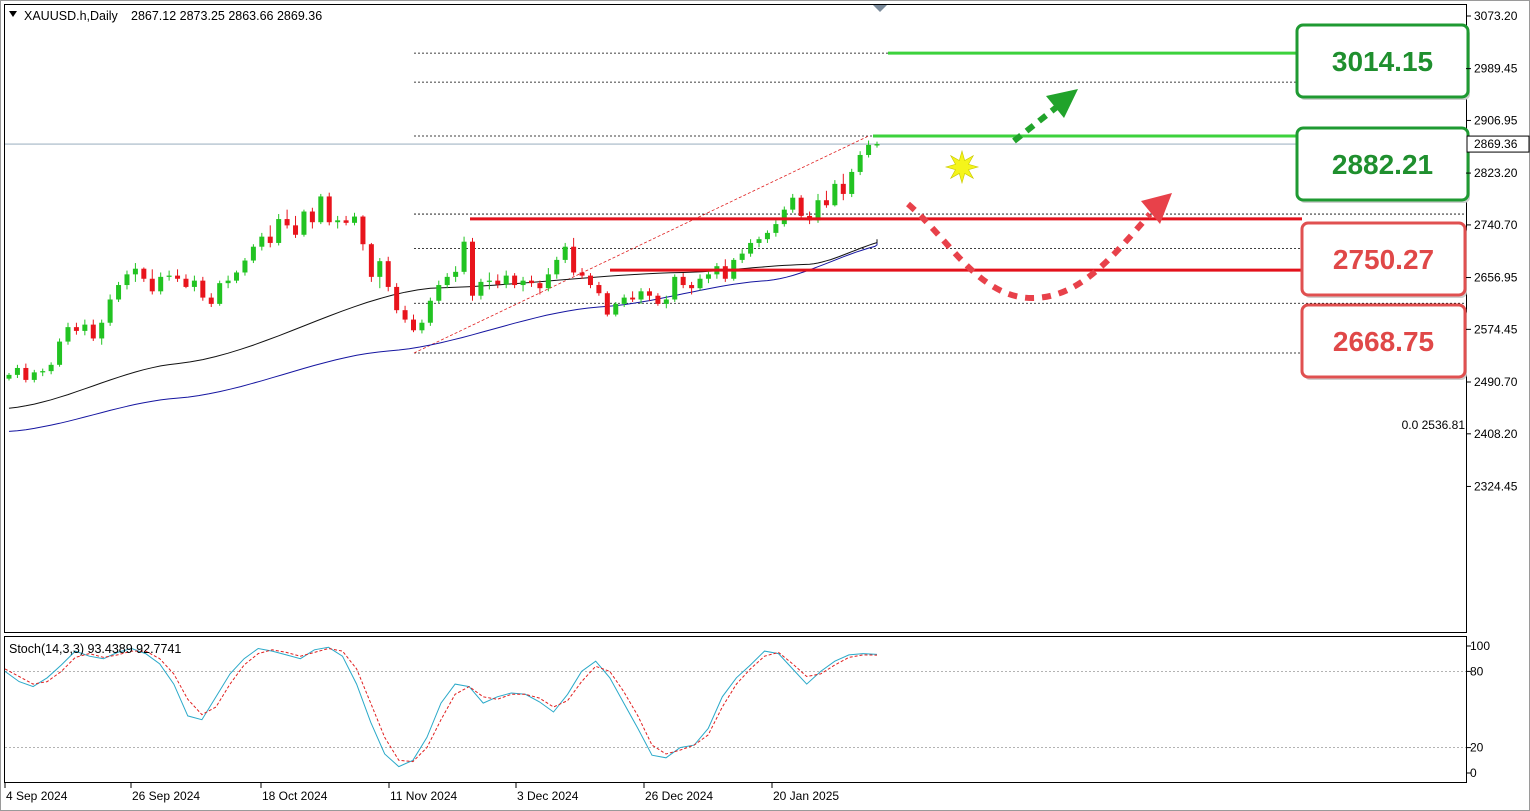 Image resolution: width=1530 pixels, height=811 pixels. I want to click on ohlc-readout: 2867.12 2873.25 2863.66 2869.36, so click(226, 16).